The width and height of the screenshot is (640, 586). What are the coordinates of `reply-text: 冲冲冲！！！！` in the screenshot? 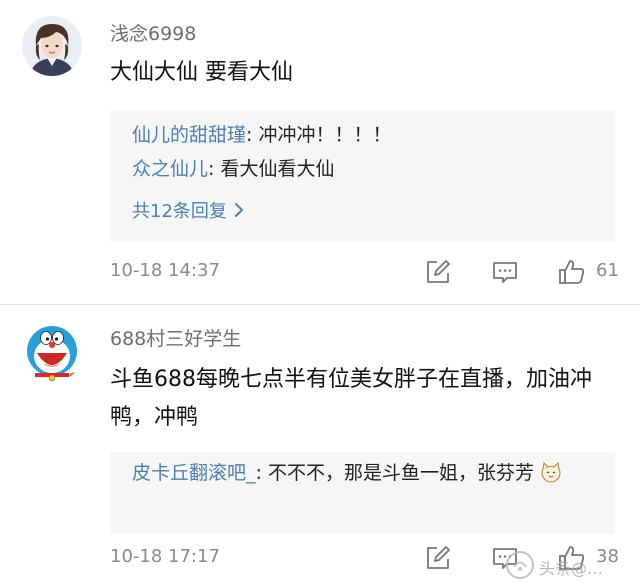 It's located at (325, 135).